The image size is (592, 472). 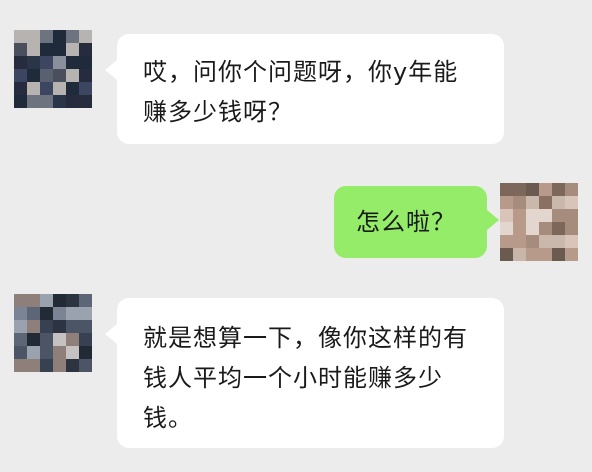 I want to click on message-text-line: 哎，问你个问题呀，你y年能, so click(x=301, y=72).